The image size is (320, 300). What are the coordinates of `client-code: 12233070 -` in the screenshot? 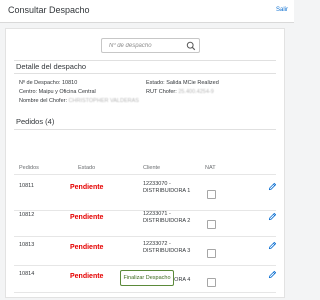 It's located at (157, 184).